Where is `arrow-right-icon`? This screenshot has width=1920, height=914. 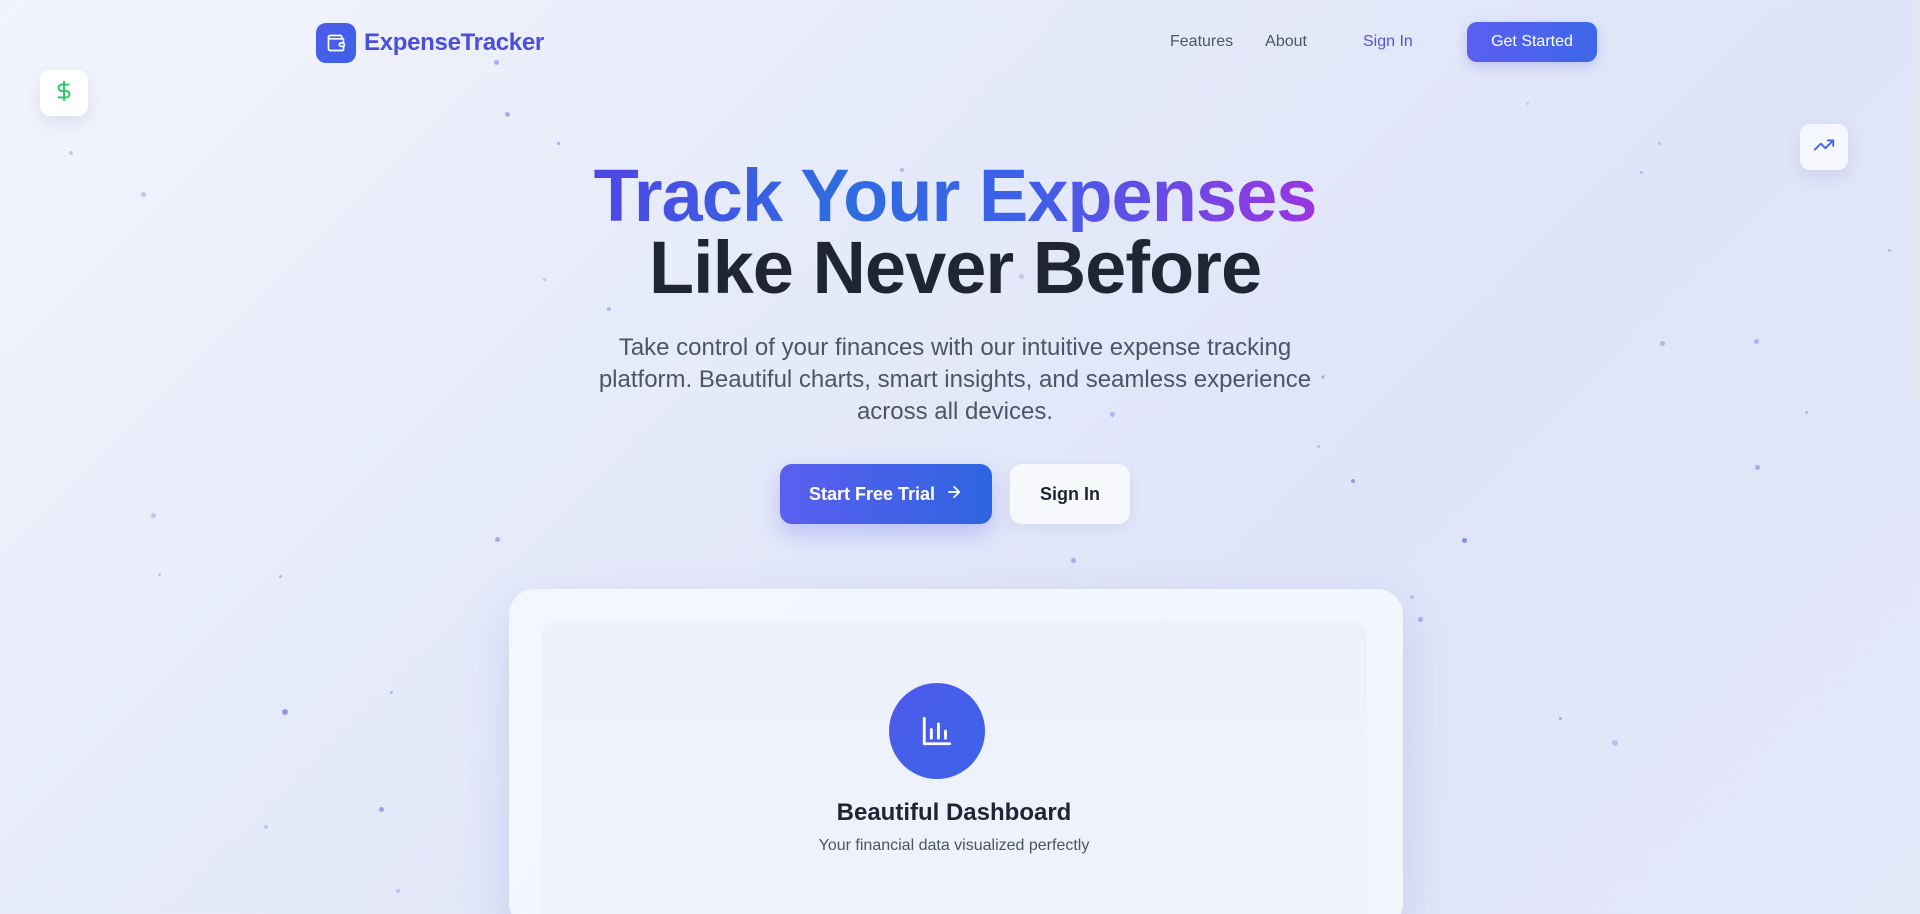
arrow-right-icon is located at coordinates (954, 494).